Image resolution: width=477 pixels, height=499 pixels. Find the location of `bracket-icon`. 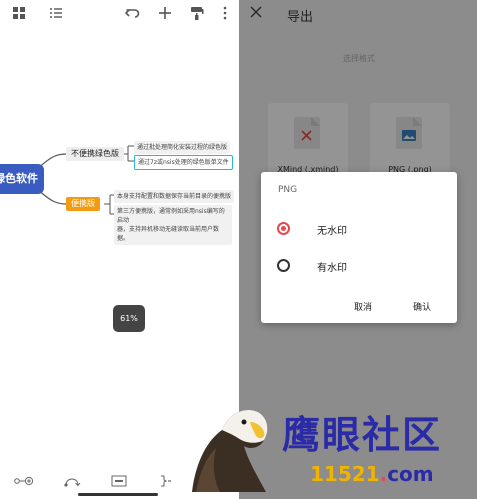

bracket-icon is located at coordinates (165, 482).